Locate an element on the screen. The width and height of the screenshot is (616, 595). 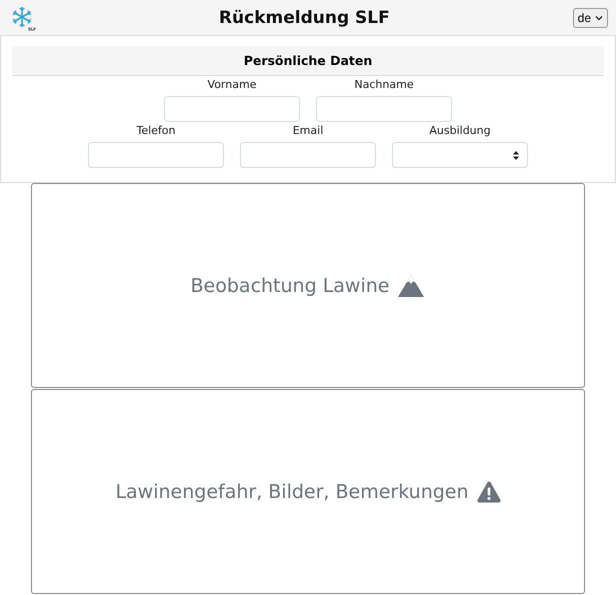
caret-icon is located at coordinates (599, 17).